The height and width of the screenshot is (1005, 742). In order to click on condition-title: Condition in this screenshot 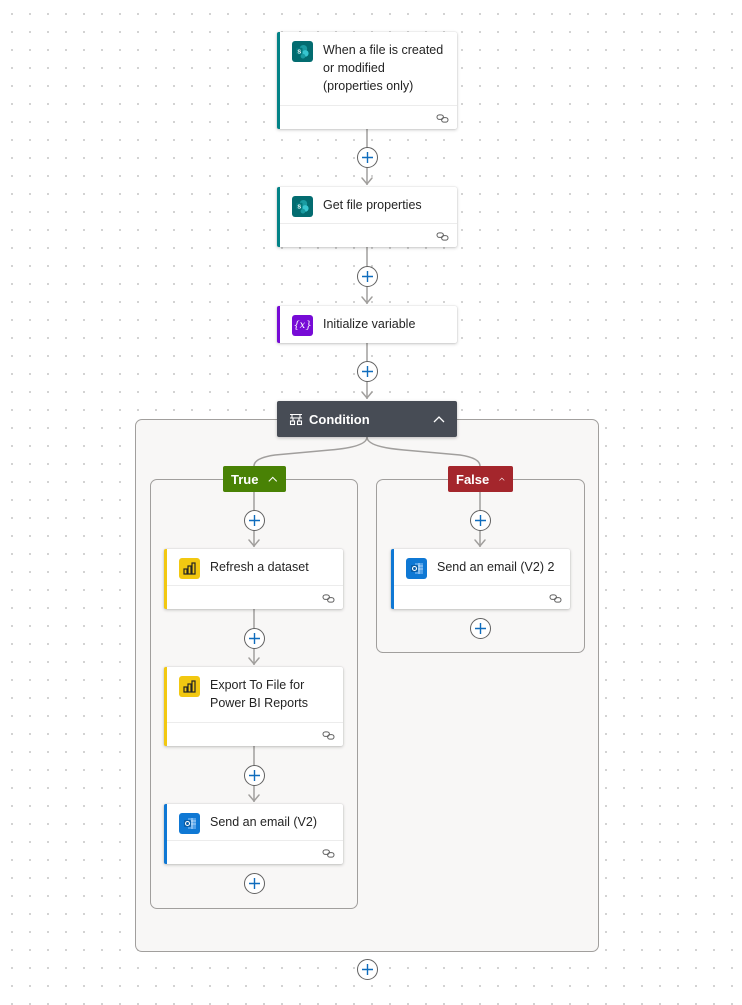, I will do `click(339, 419)`.